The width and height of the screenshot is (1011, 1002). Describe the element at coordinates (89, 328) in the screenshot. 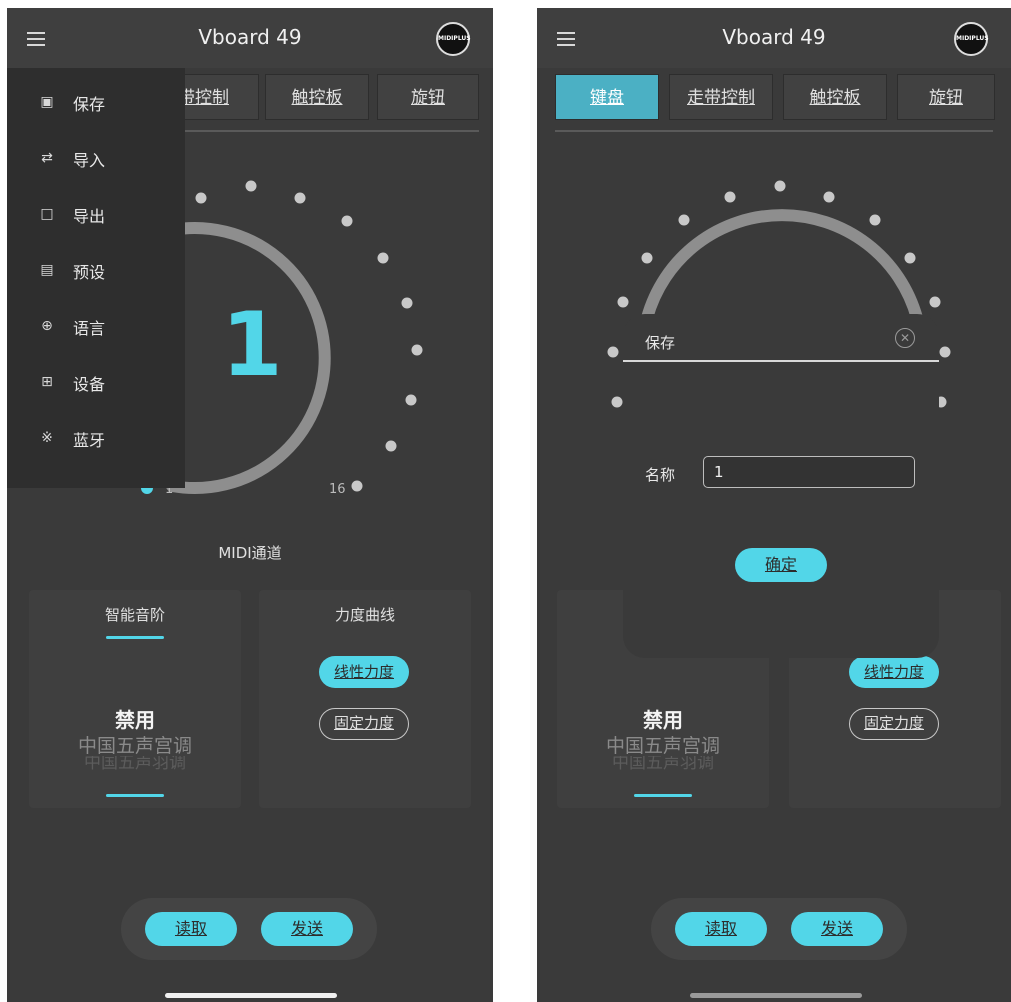

I see `menu-item-label: 语言` at that location.